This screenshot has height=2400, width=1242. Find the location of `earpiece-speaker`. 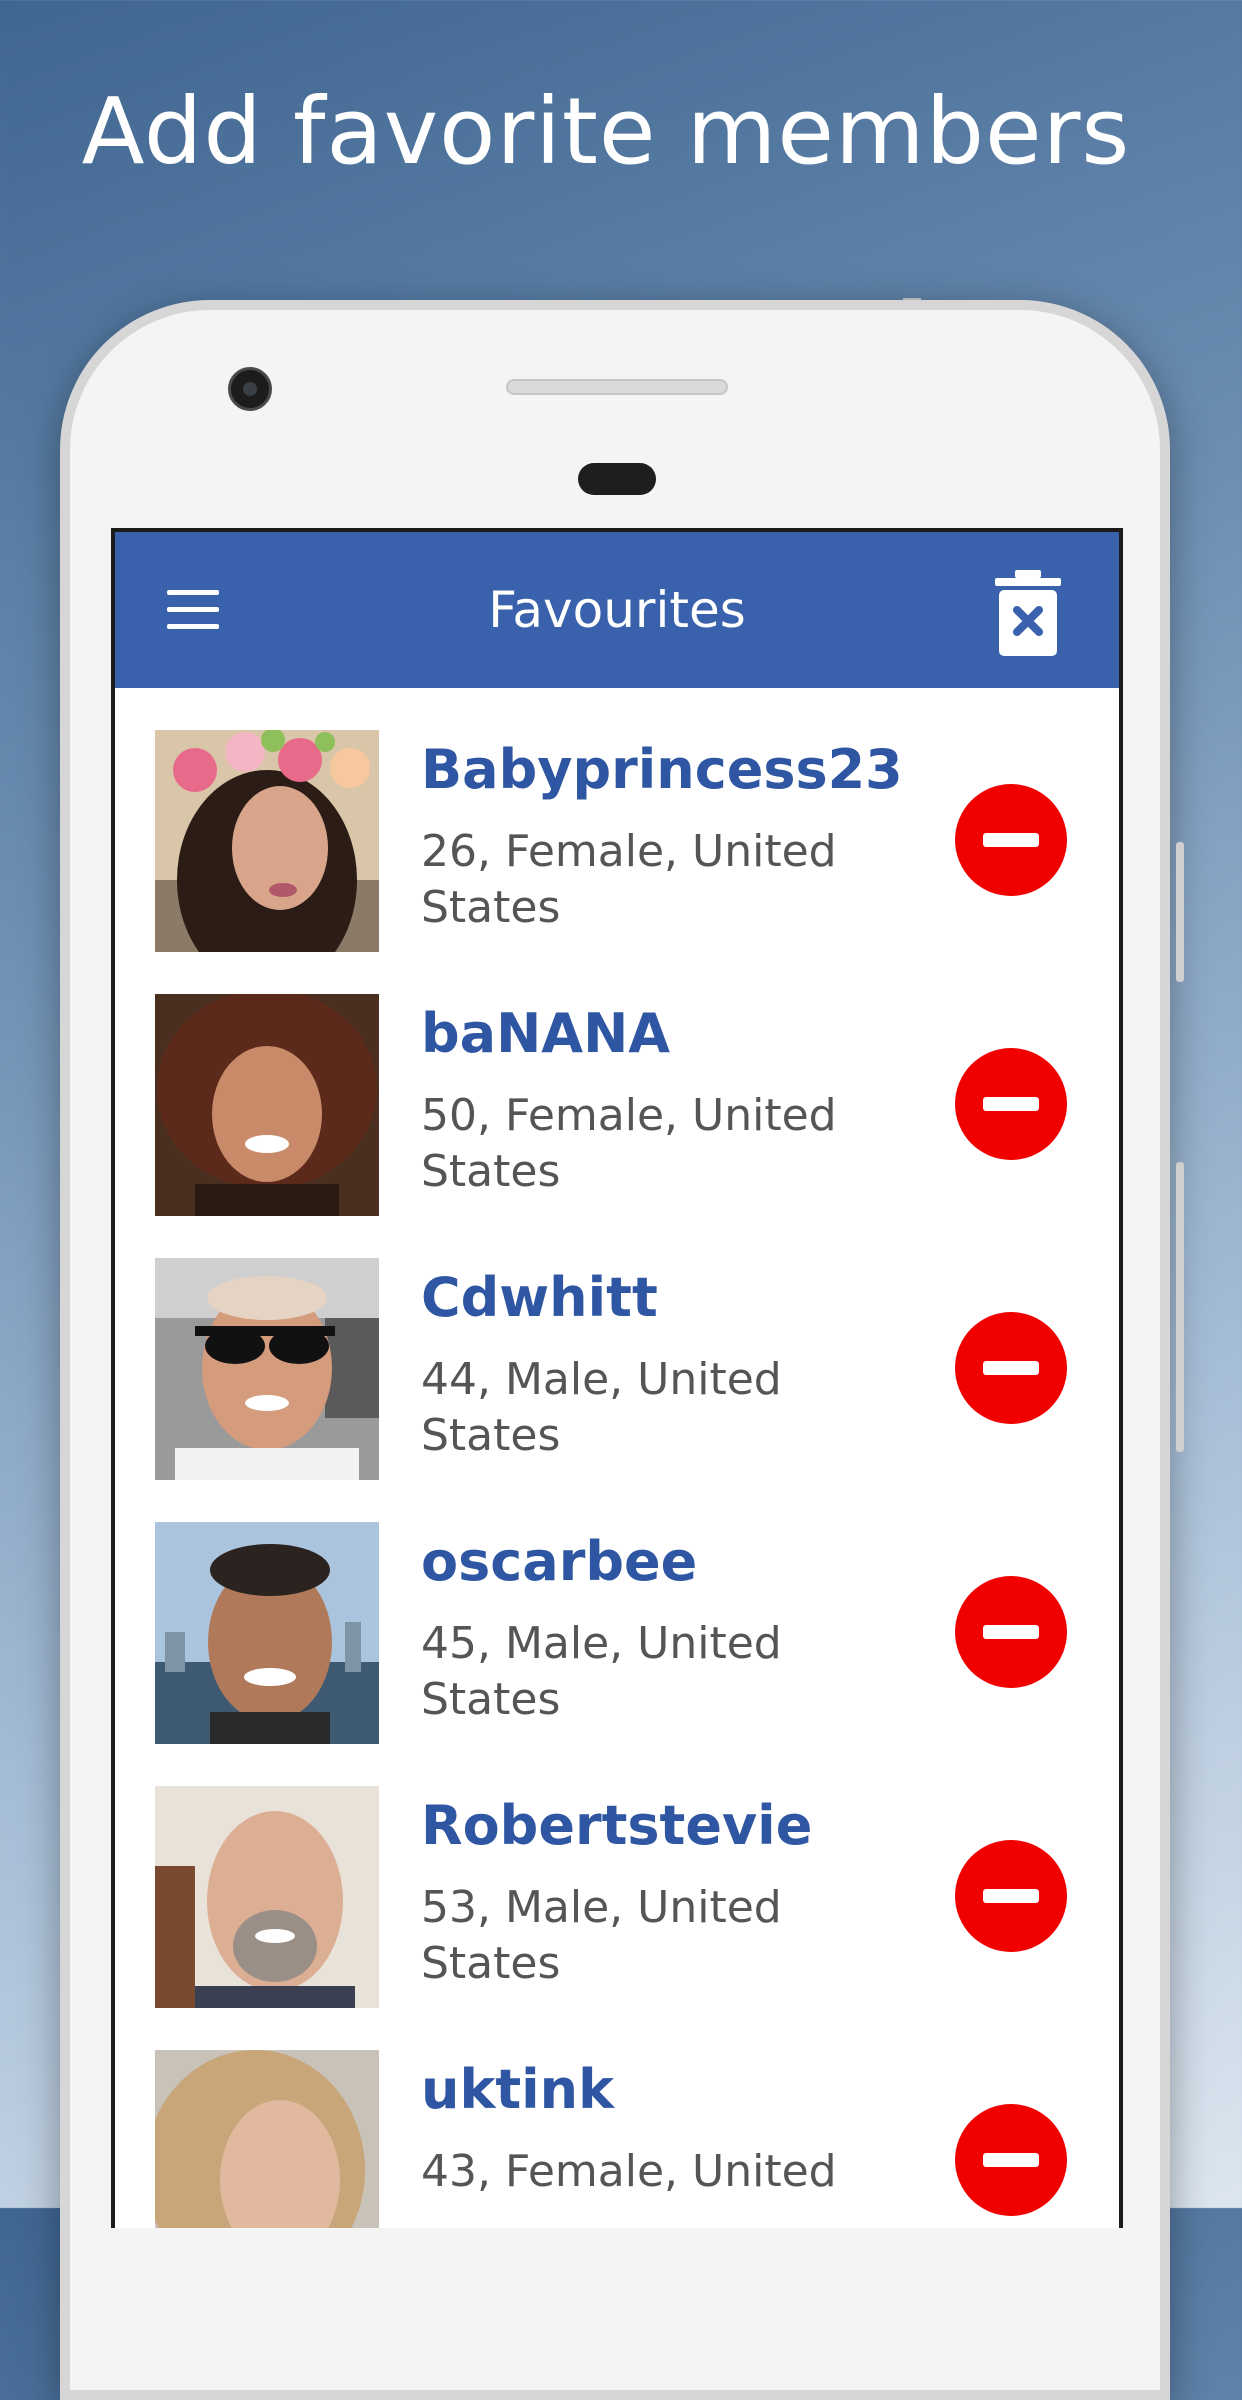

earpiece-speaker is located at coordinates (617, 387).